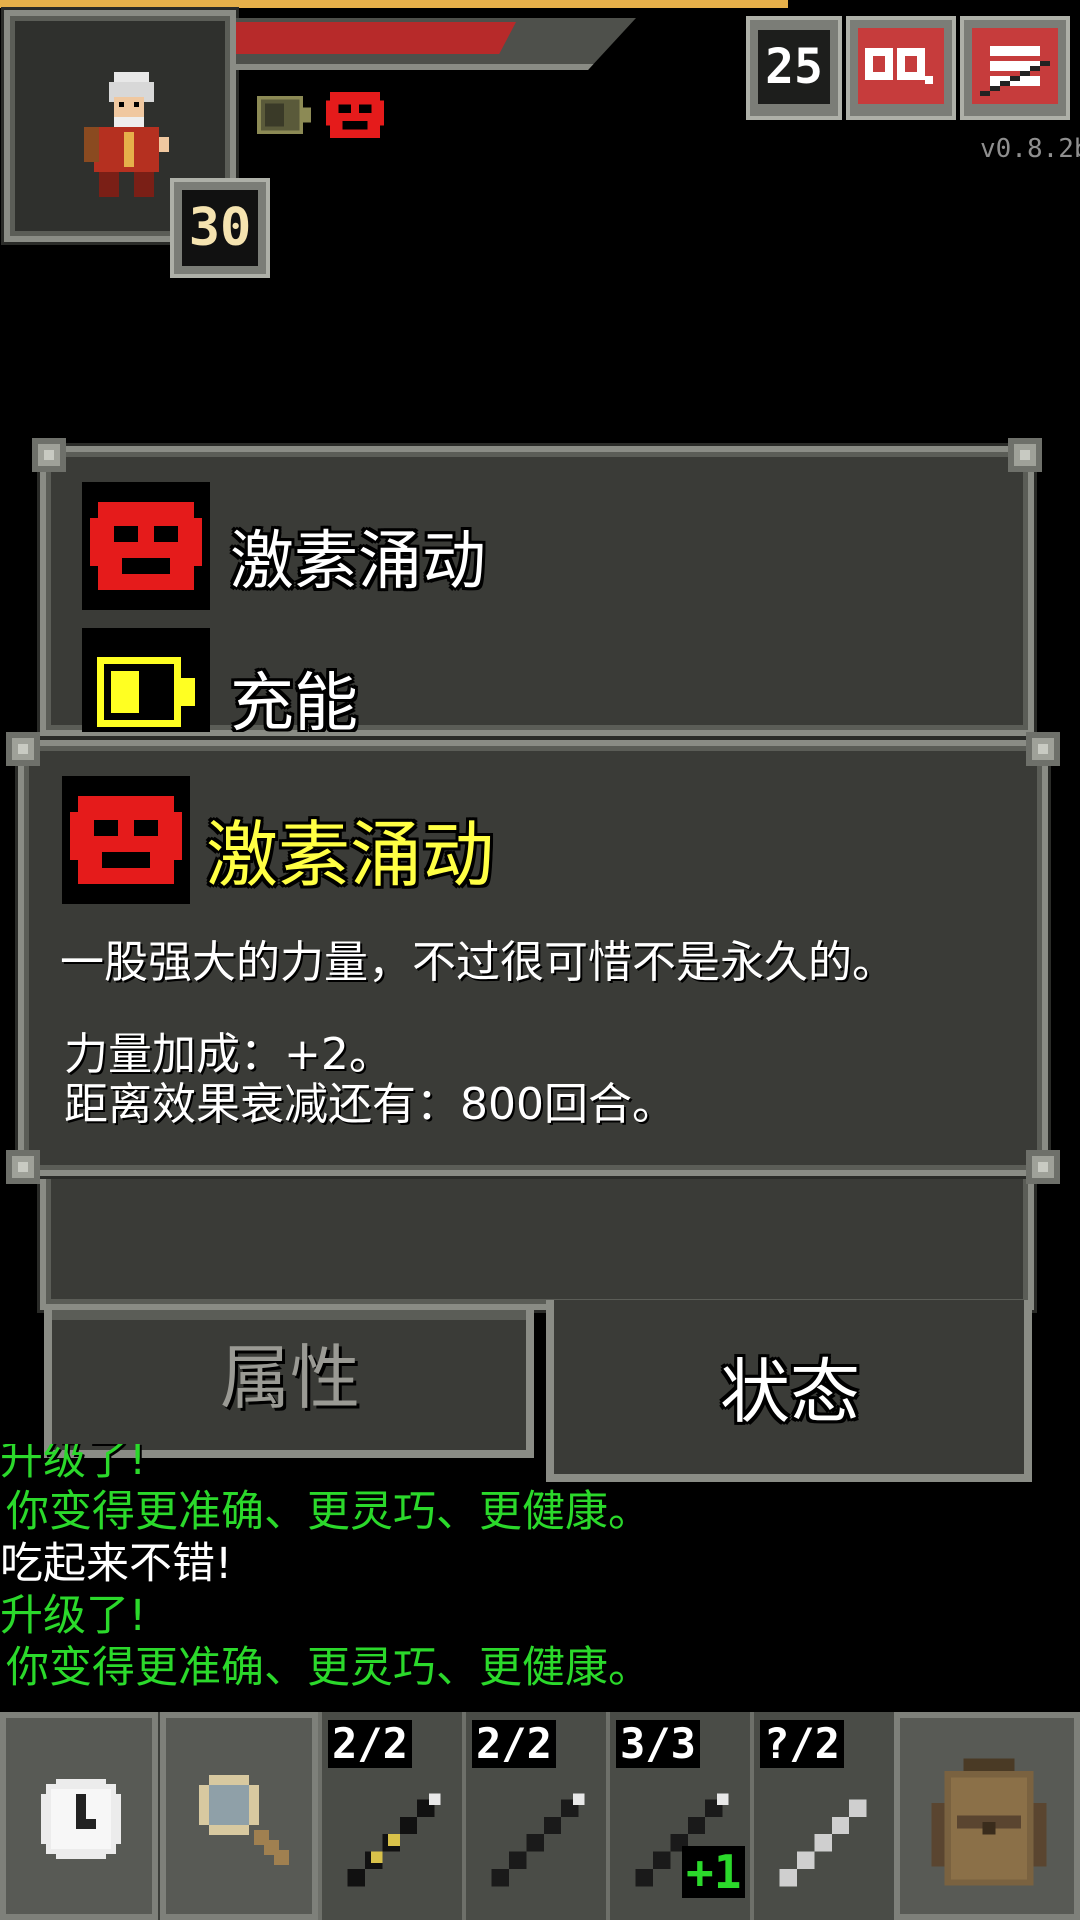 This screenshot has height=1920, width=1080. I want to click on detail-remaining-turns: 距离效果衰减还有：800回合。, so click(370, 1104).